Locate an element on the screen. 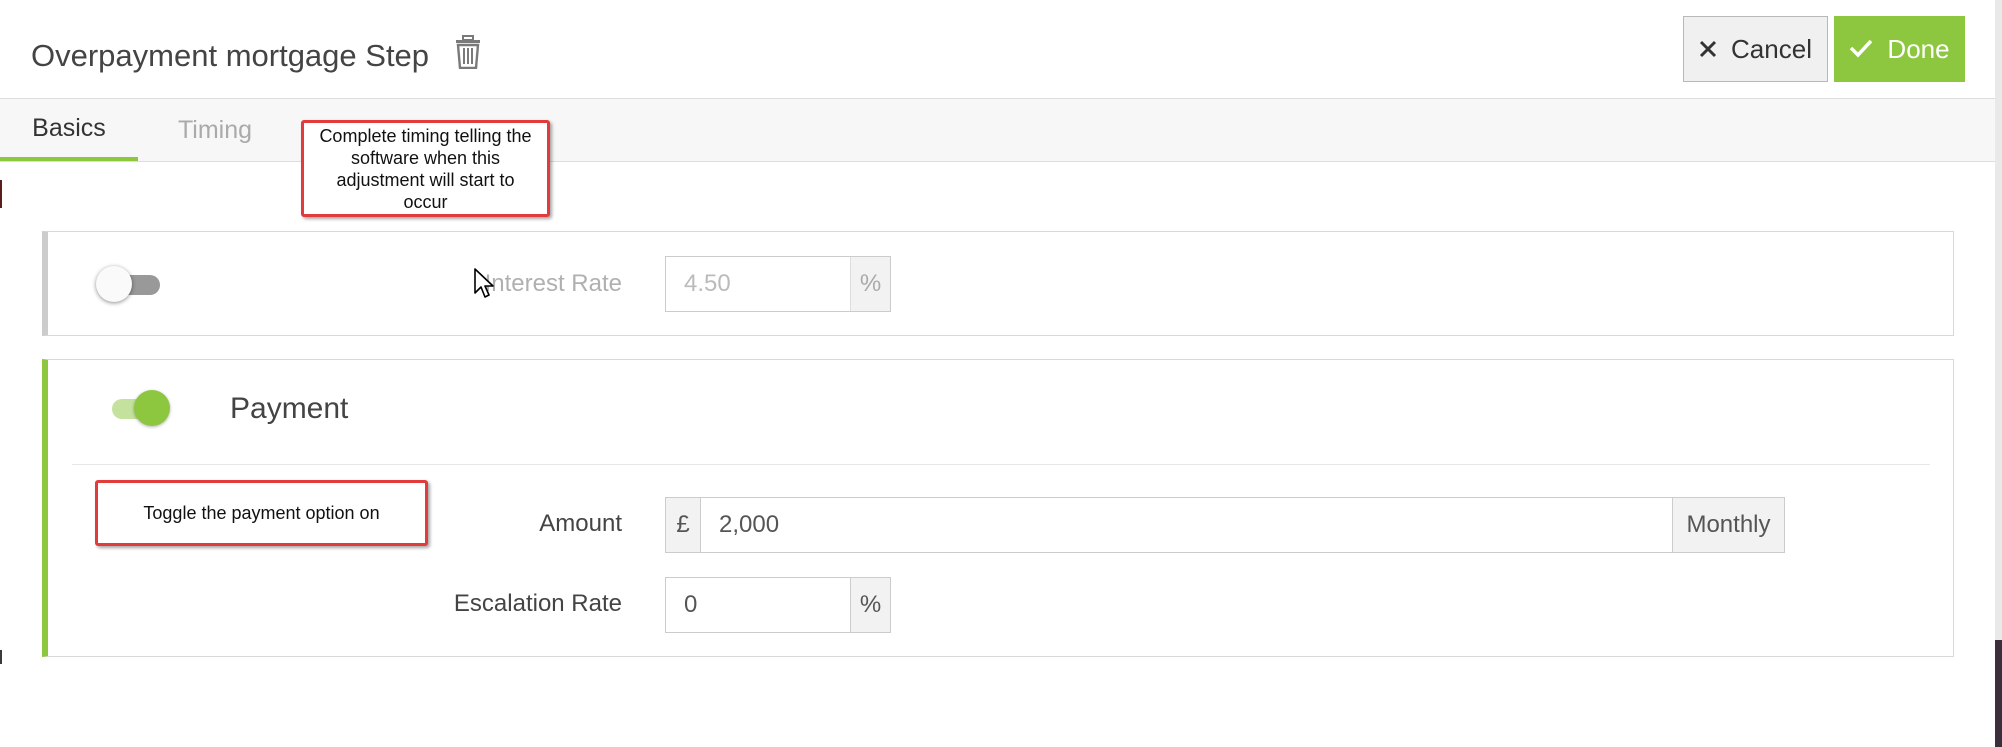 The width and height of the screenshot is (2002, 747). amount-label: Amount is located at coordinates (580, 523).